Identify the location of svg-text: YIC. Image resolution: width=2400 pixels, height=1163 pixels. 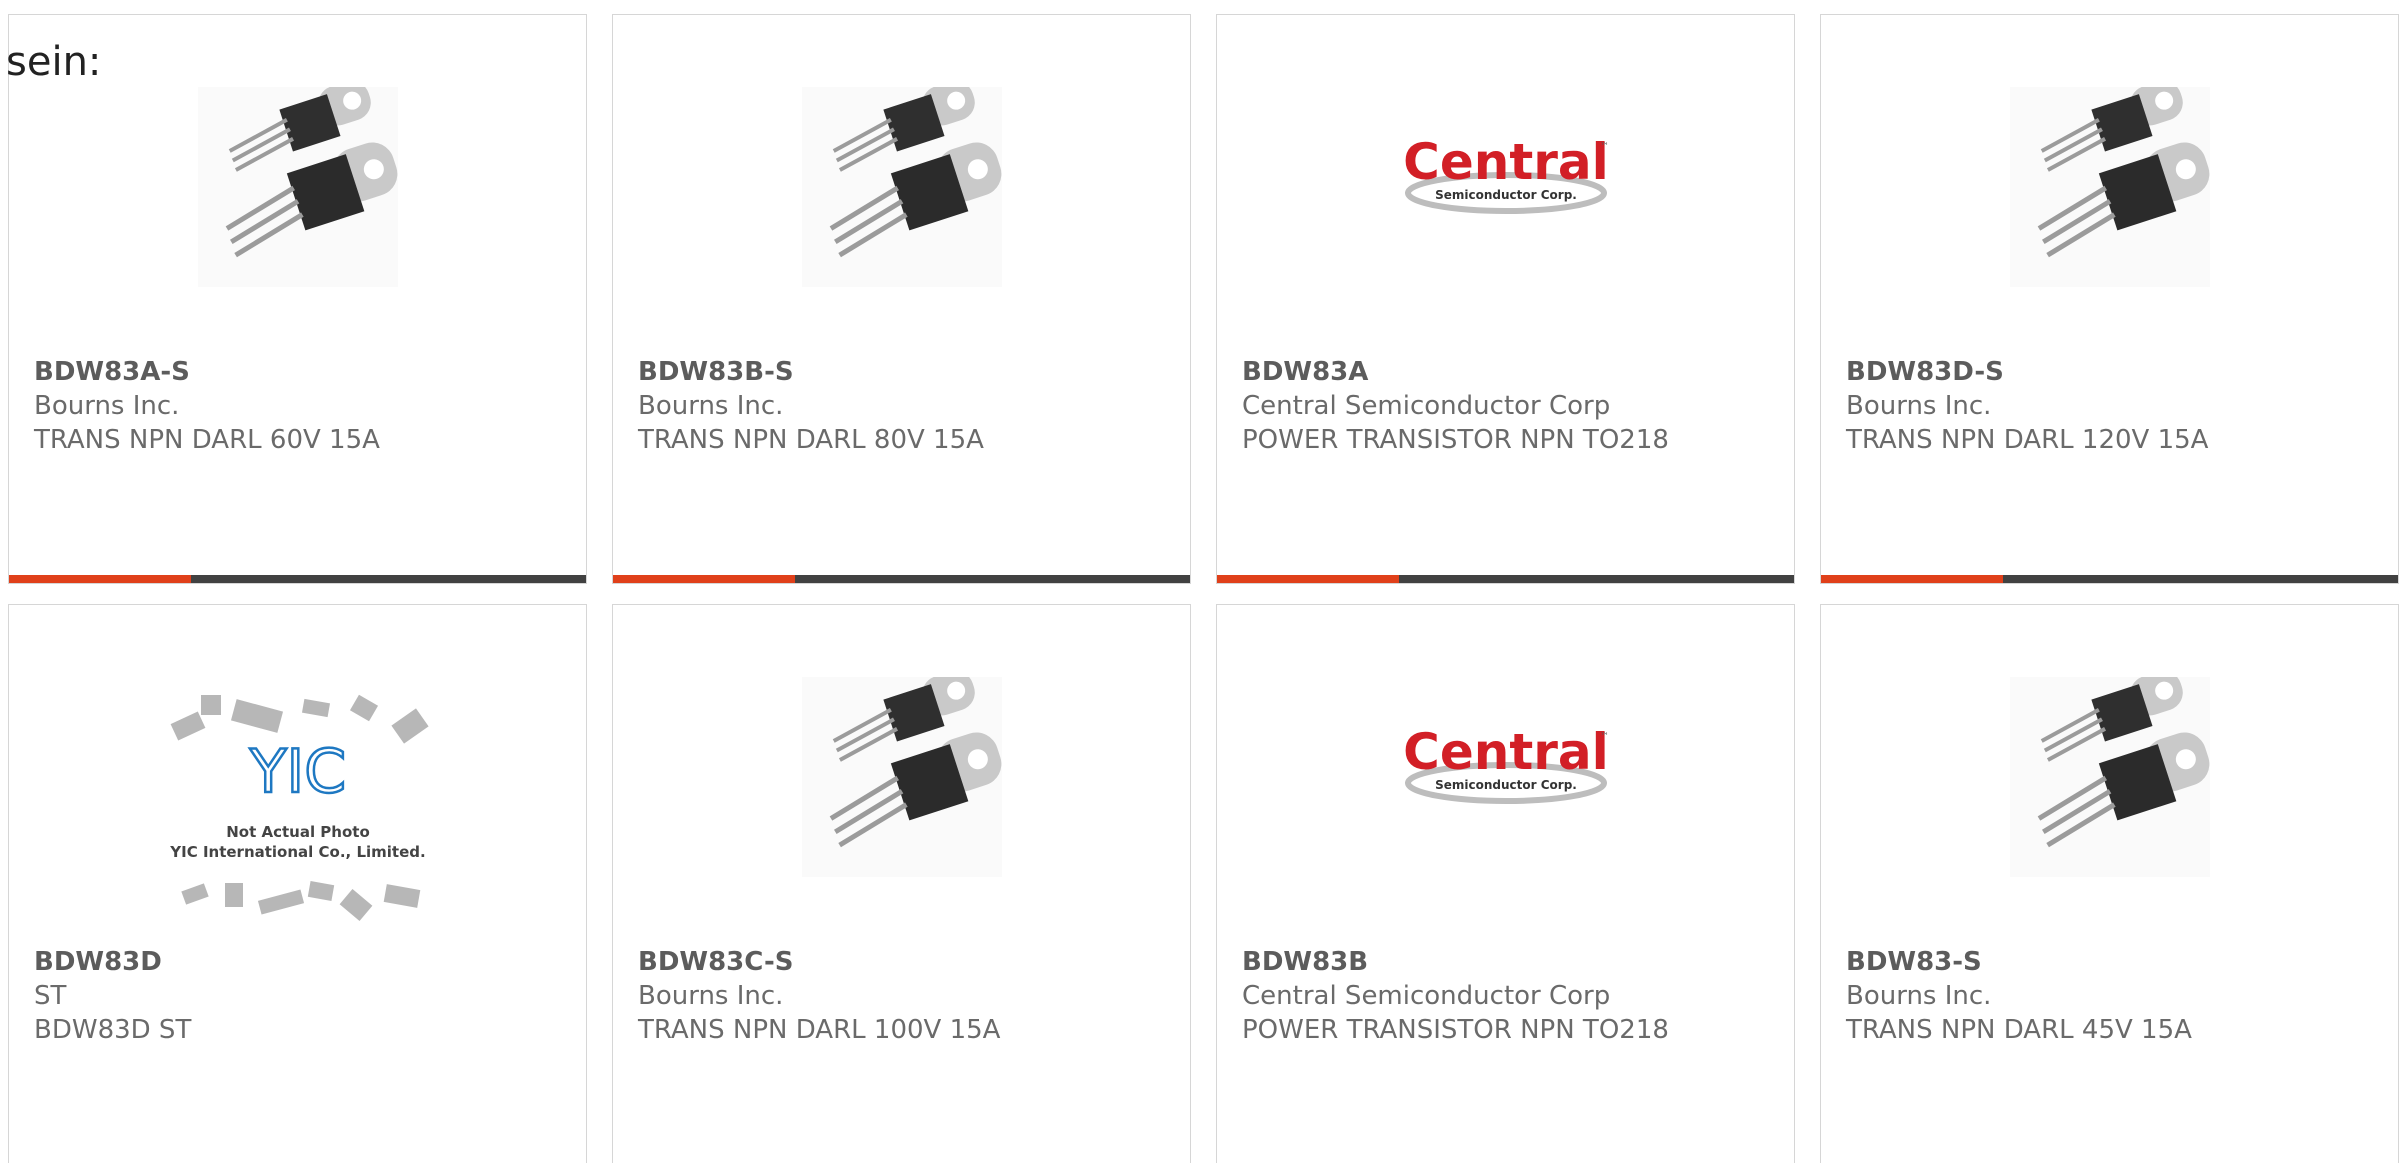
(296, 772).